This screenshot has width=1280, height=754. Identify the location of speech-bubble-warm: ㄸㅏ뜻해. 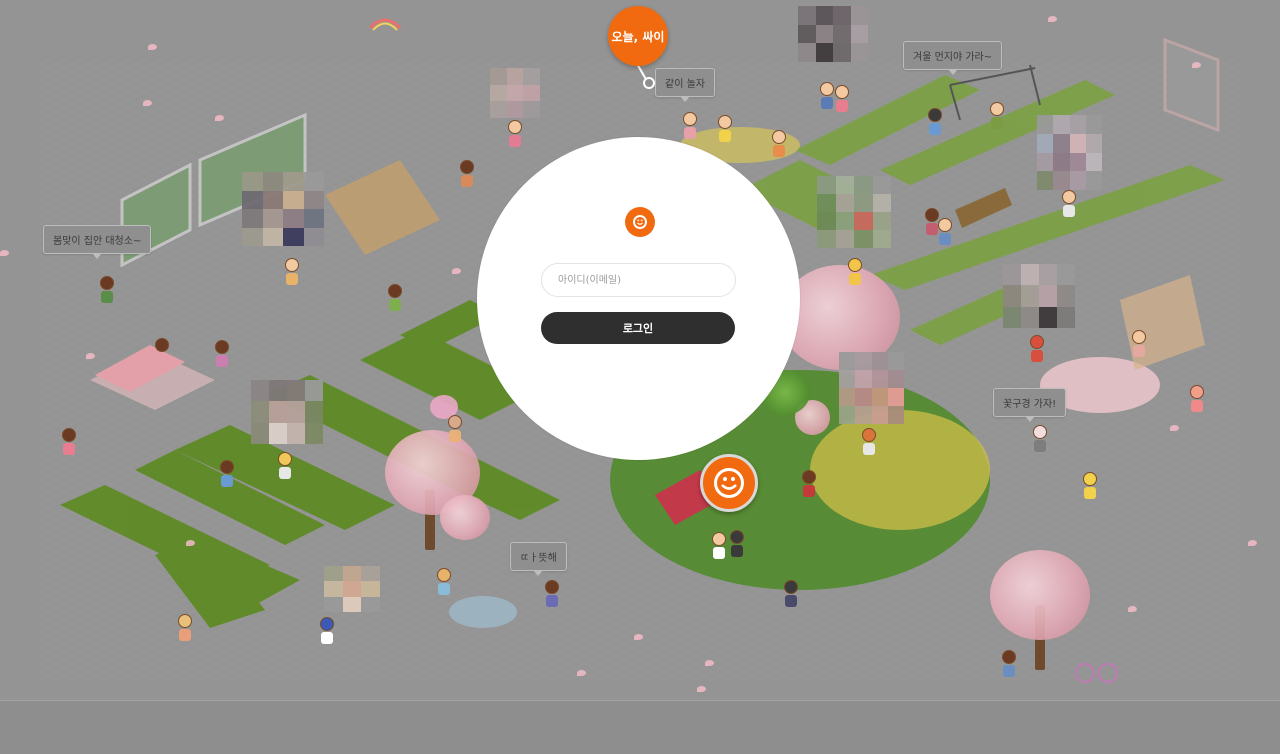
(538, 559).